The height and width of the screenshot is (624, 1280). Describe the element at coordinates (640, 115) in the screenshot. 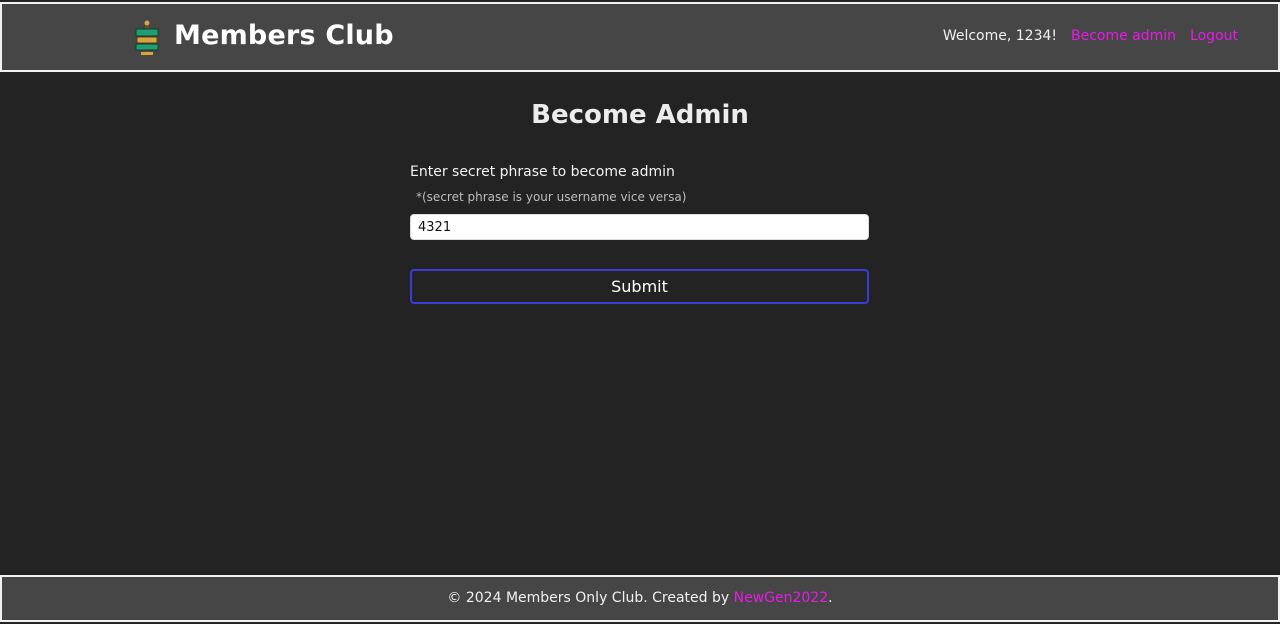

I see `page-title: Become Admin` at that location.